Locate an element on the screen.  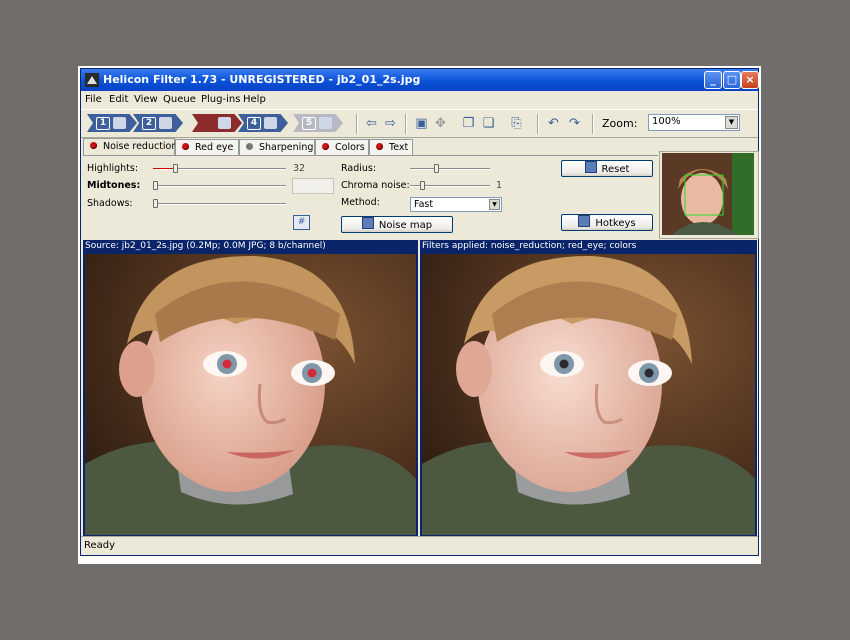
reset-button: Reset is located at coordinates (607, 168).